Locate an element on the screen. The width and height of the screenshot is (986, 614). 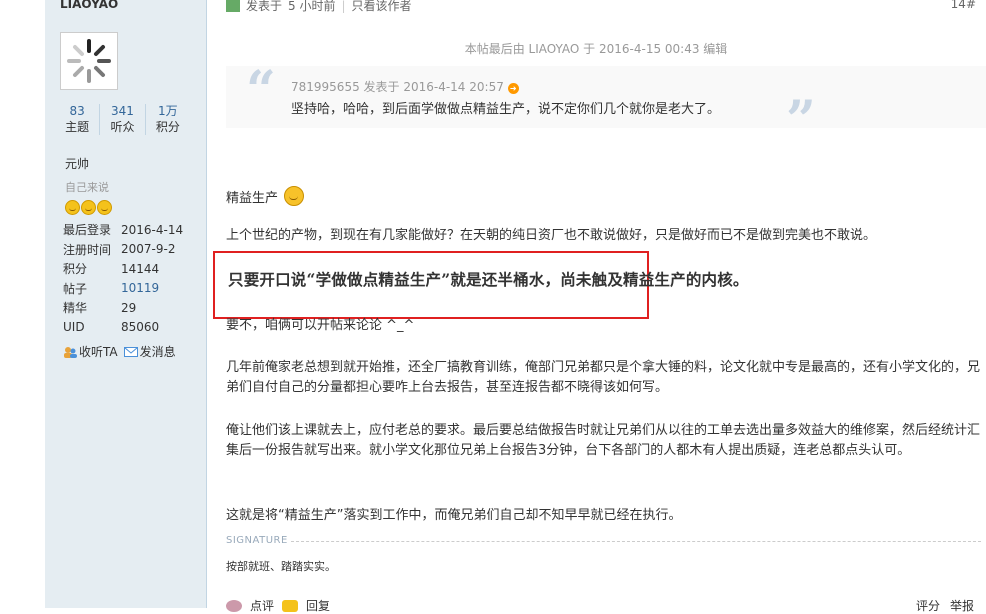
edit-note: 本帖最后由 LIAOYAO 于 2016-4-15 00:43 编辑 is located at coordinates (596, 49).